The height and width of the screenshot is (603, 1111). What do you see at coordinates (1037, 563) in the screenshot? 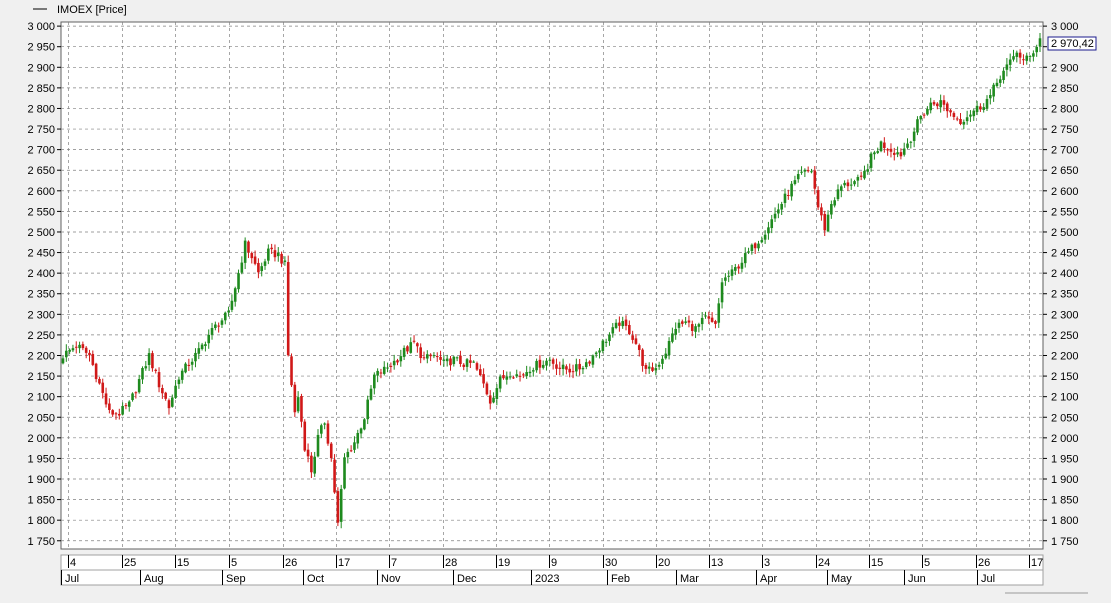
I see `x-day-label: 17` at bounding box center [1037, 563].